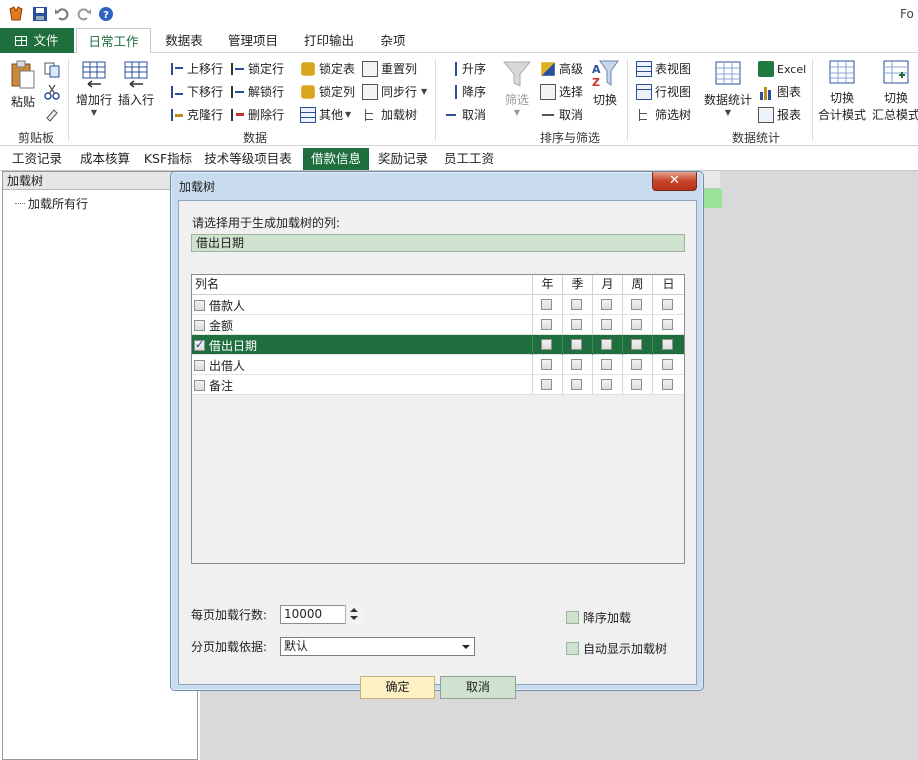  What do you see at coordinates (389, 68) in the screenshot?
I see `reset-column-button: 重置列` at bounding box center [389, 68].